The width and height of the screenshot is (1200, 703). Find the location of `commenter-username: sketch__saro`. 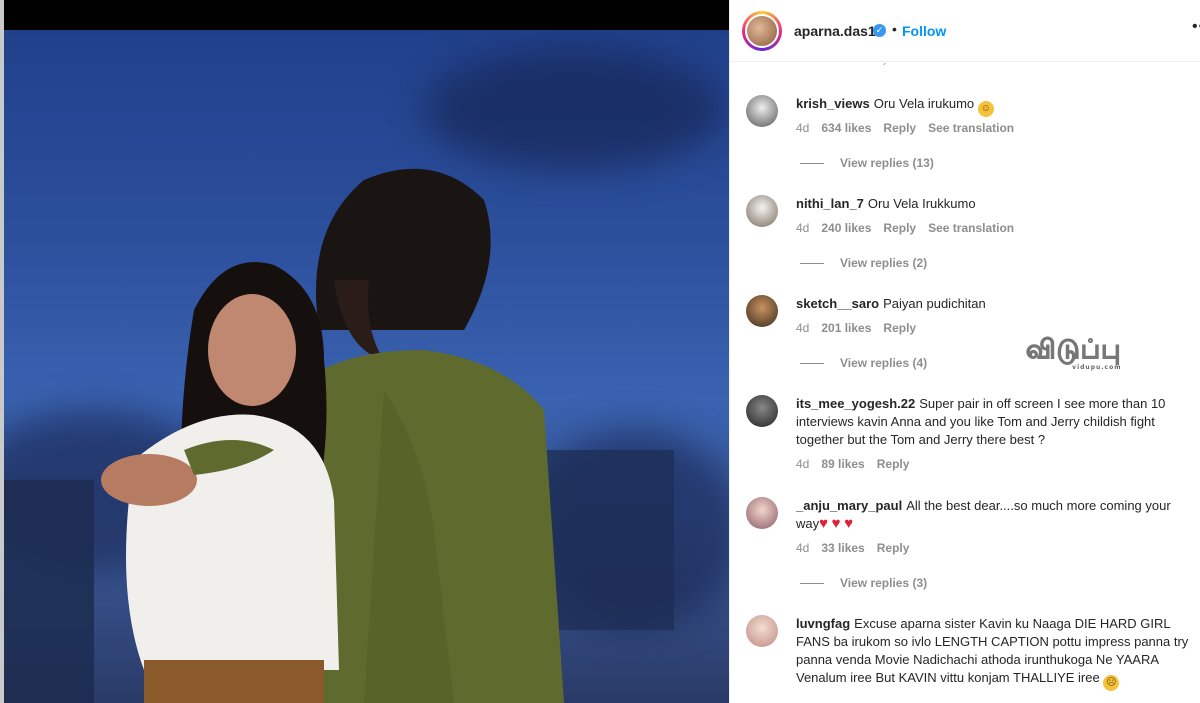

commenter-username: sketch__saro is located at coordinates (837, 303).